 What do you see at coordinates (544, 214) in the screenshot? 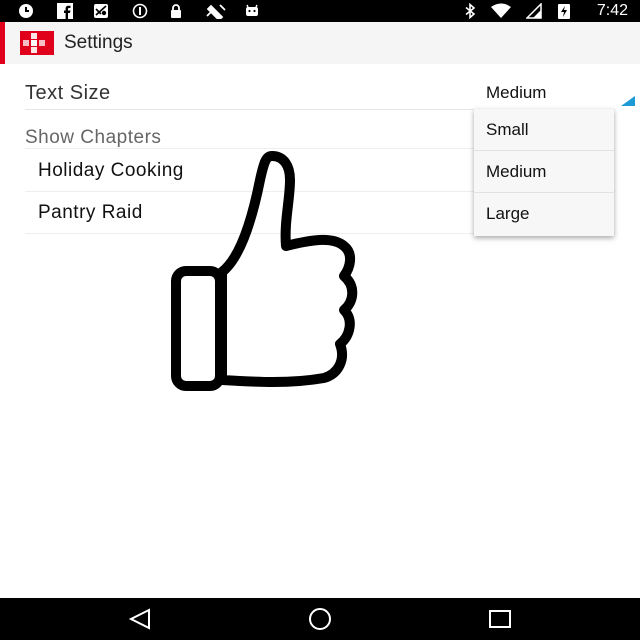
I see `dropdown-option-large: Large` at bounding box center [544, 214].